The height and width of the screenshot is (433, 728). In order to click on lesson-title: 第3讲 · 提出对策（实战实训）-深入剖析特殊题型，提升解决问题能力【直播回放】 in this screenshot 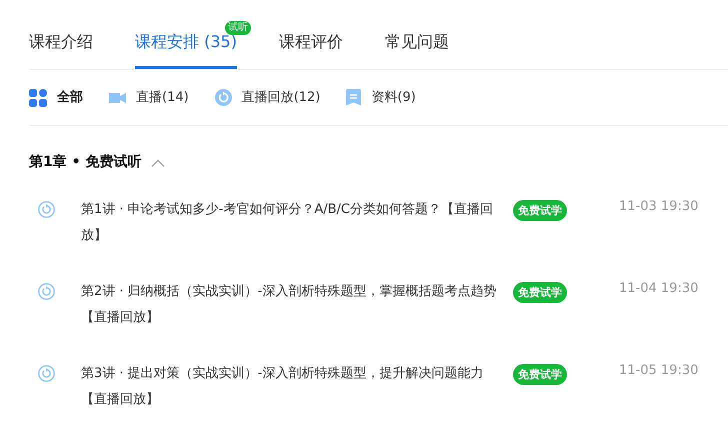, I will do `click(290, 387)`.